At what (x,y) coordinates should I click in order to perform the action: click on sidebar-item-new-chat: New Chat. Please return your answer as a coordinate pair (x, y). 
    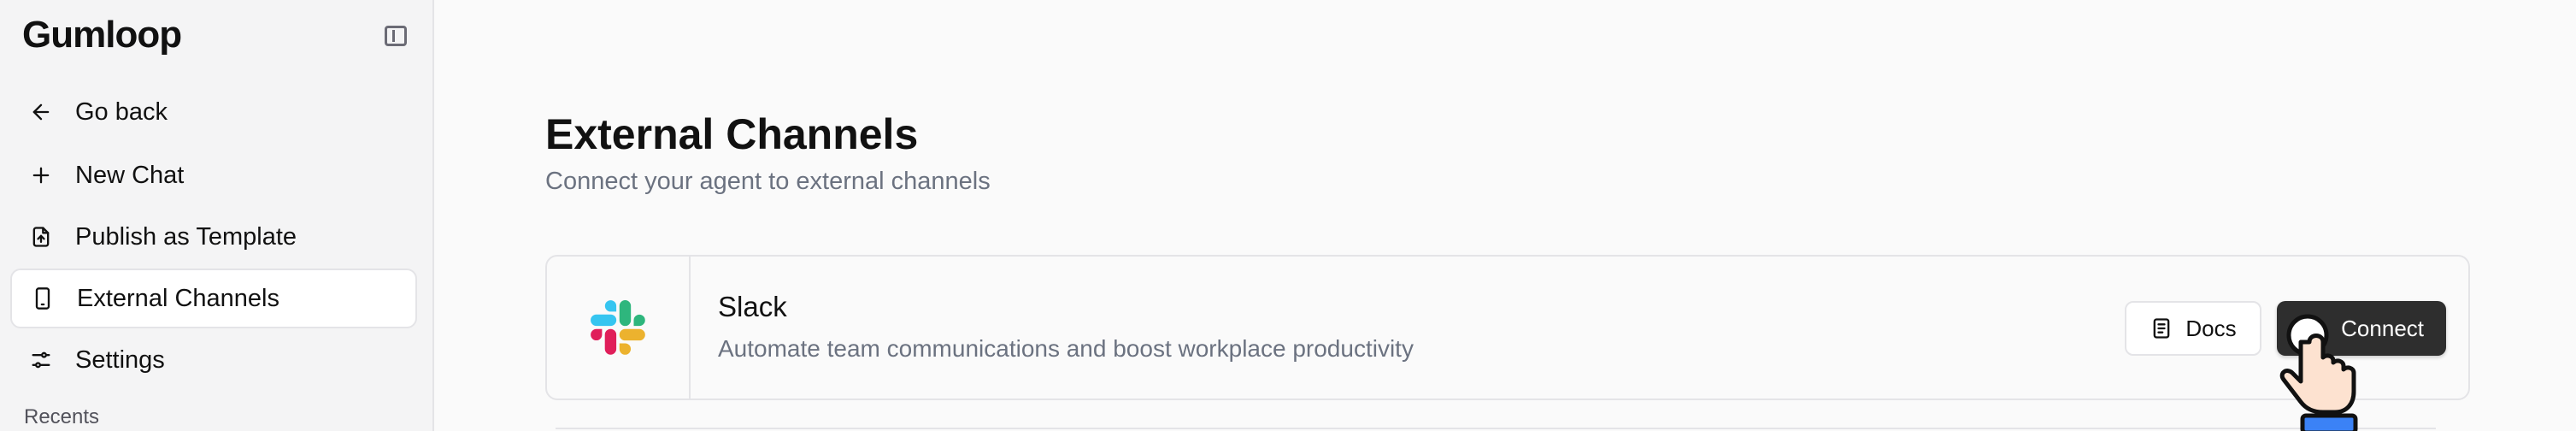
    Looking at the image, I should click on (213, 175).